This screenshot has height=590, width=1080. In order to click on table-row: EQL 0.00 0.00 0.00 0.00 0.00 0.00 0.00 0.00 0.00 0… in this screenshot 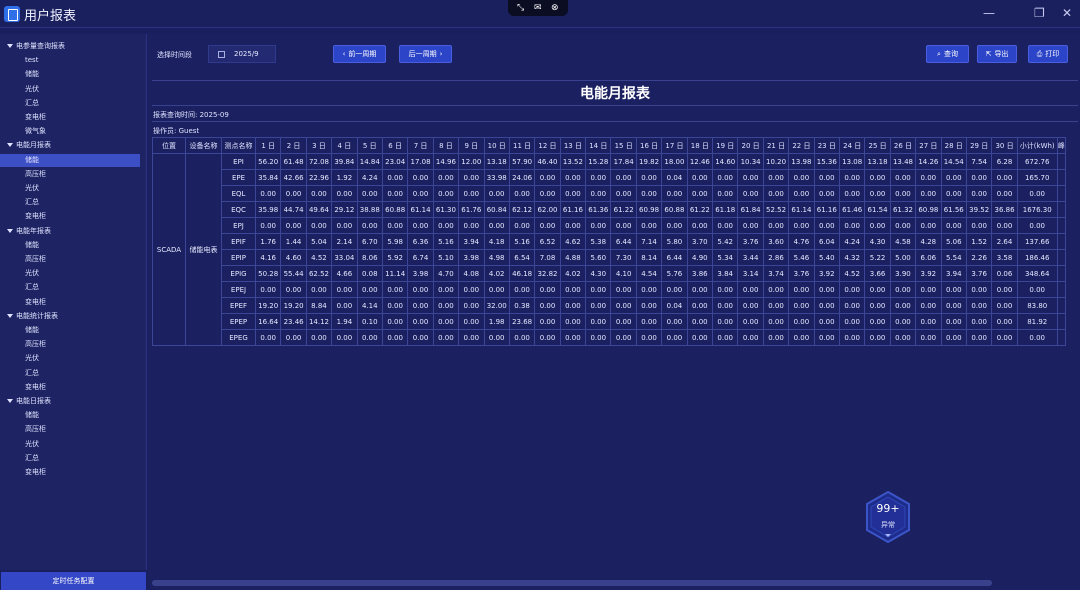, I will do `click(609, 193)`.